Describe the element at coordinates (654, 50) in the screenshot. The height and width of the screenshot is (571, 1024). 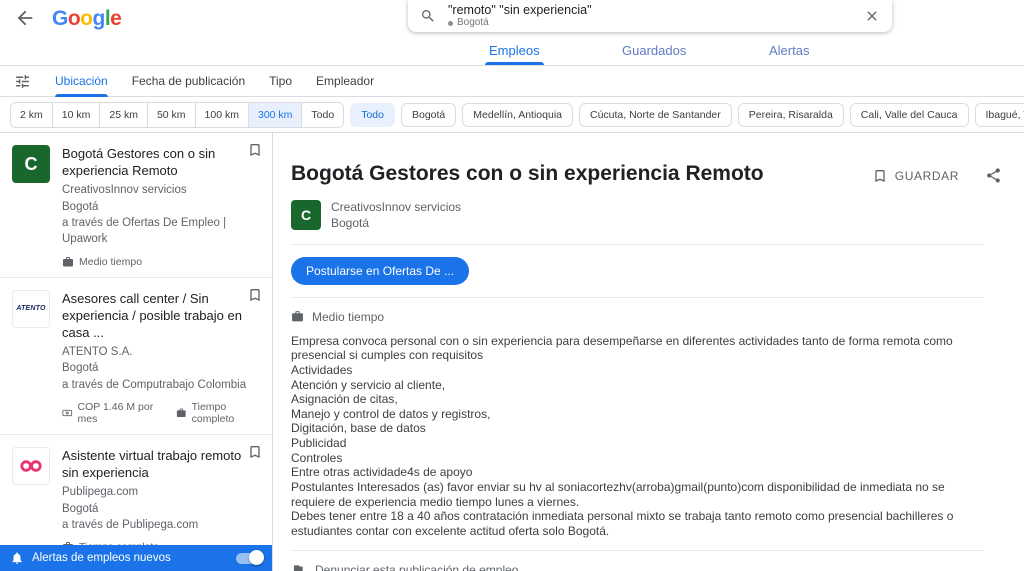
I see `tab-guardados: Guardados` at that location.